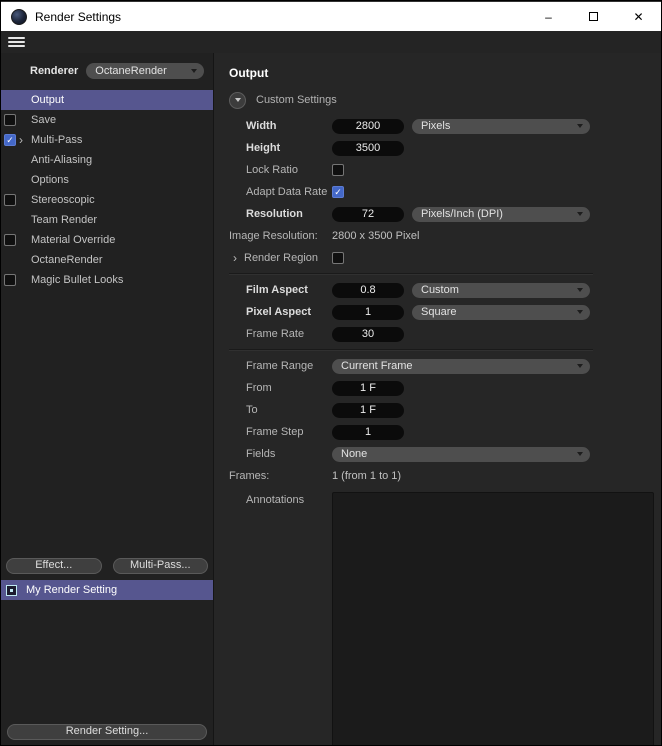 The image size is (662, 746). I want to click on annotations-label: Annotations, so click(275, 500).